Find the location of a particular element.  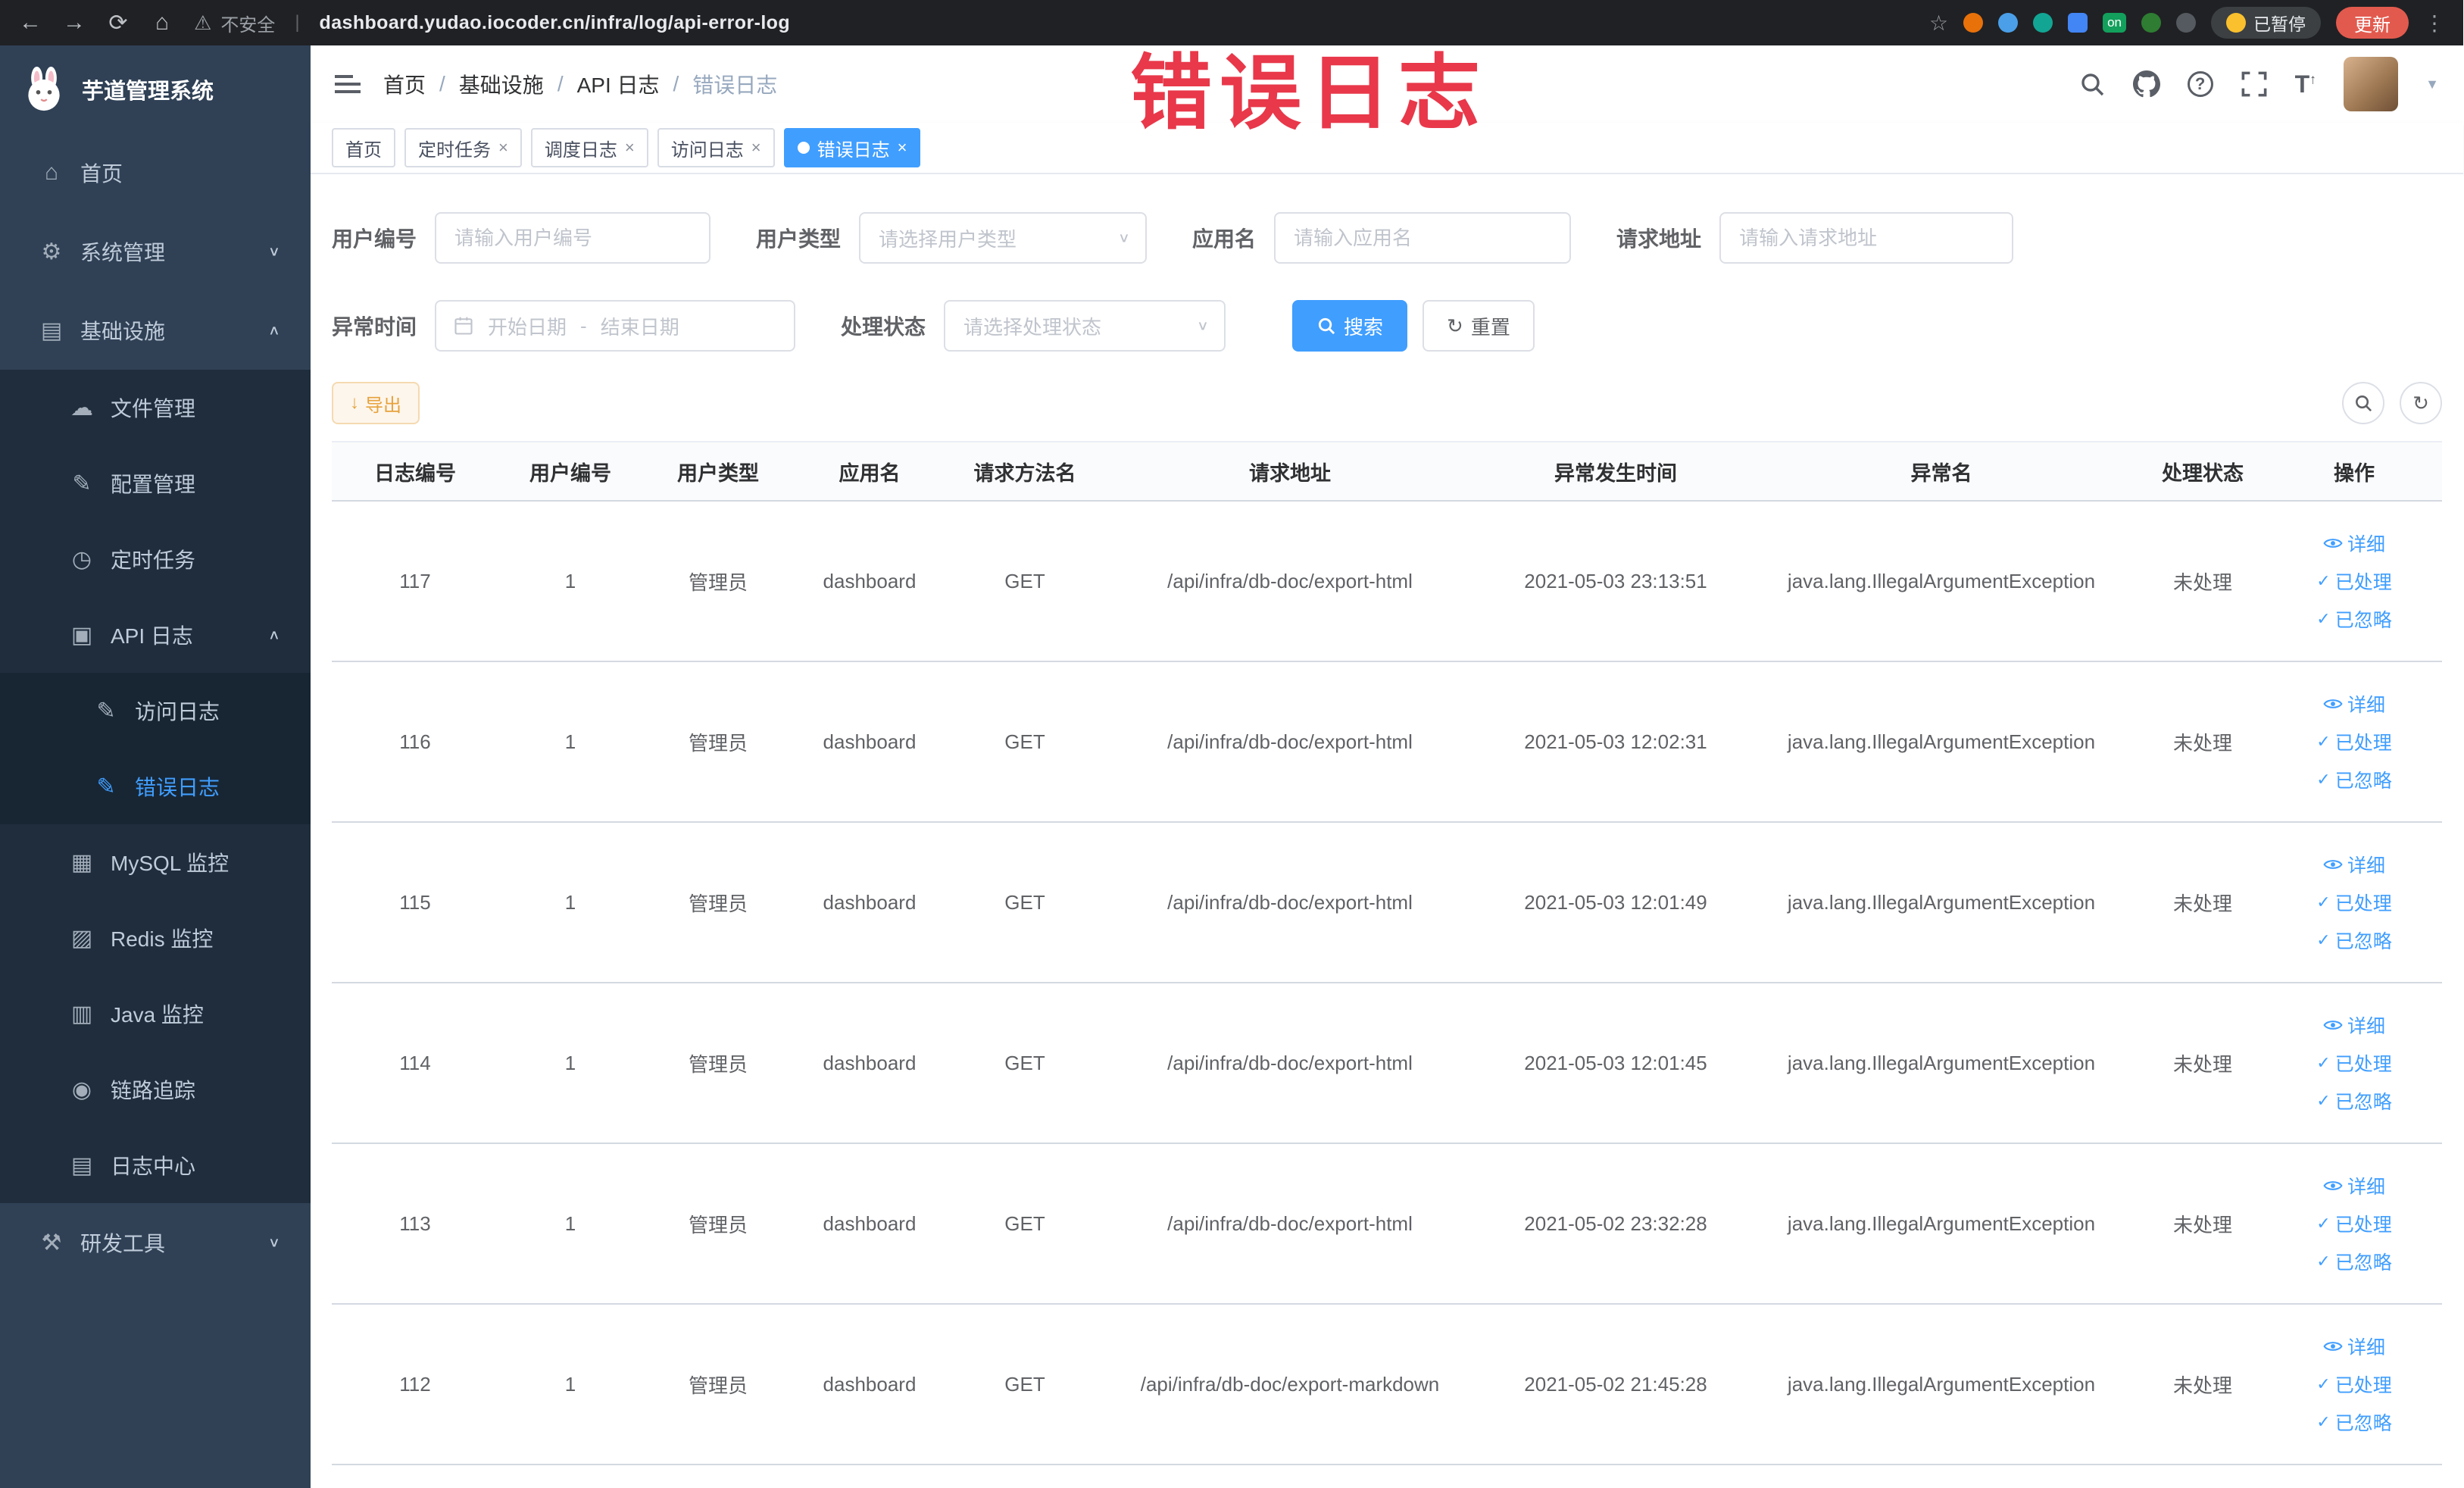

github-icon is located at coordinates (2146, 84).